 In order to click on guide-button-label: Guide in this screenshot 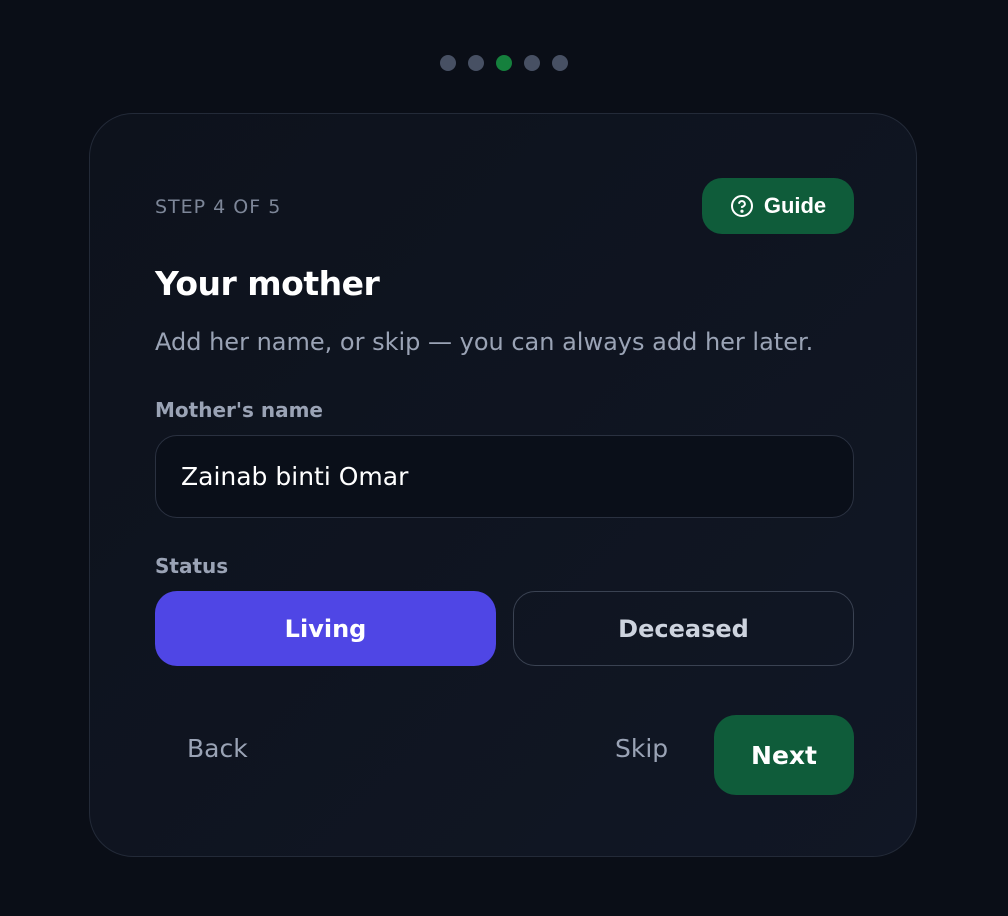, I will do `click(795, 205)`.